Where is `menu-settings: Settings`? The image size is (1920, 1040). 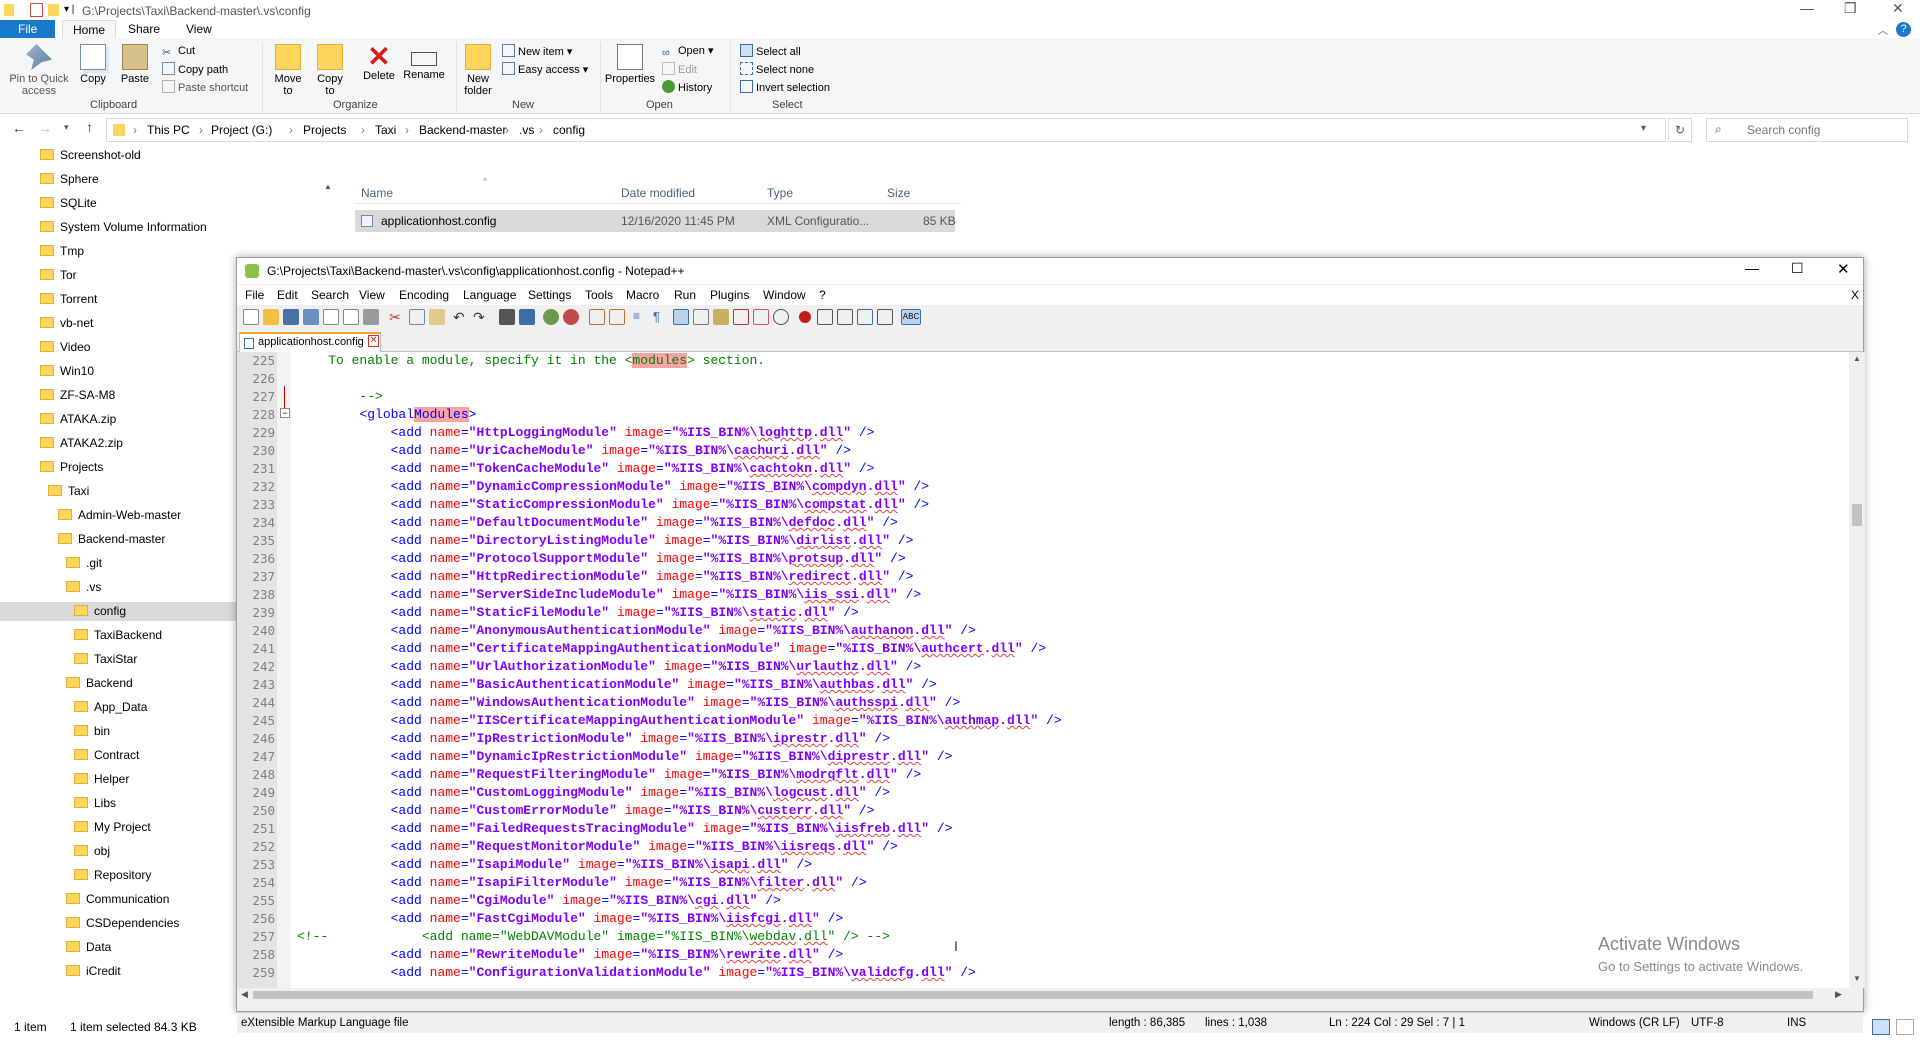
menu-settings: Settings is located at coordinates (549, 295).